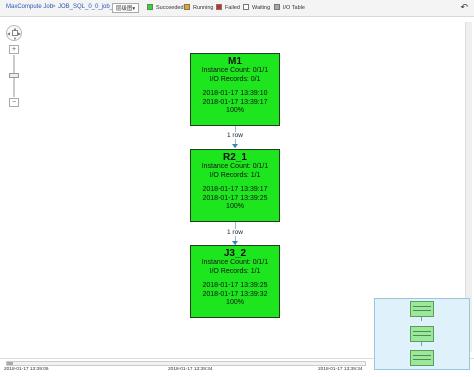 This screenshot has width=474, height=377. What do you see at coordinates (125, 8) in the screenshot?
I see `layout-select-button: 层级图▾` at bounding box center [125, 8].